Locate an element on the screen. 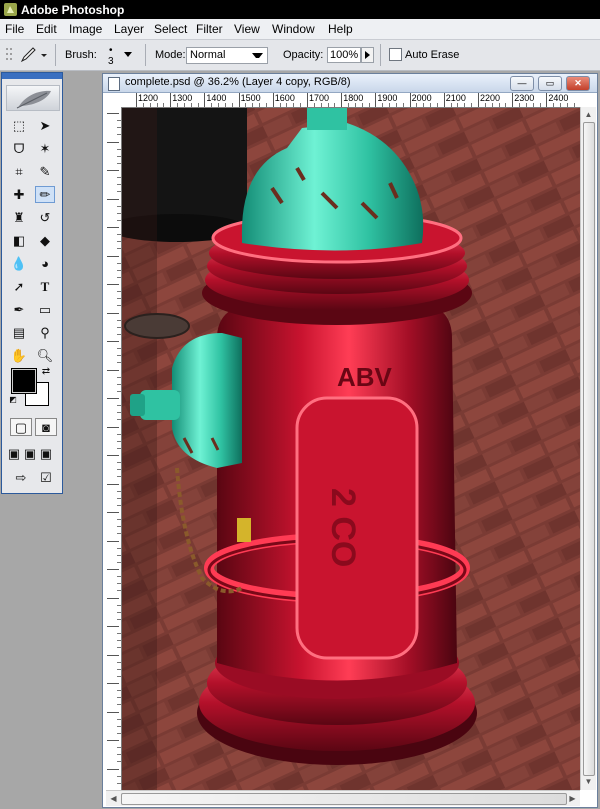 The width and height of the screenshot is (600, 809). history-brush-icon: ↺ is located at coordinates (45, 217).